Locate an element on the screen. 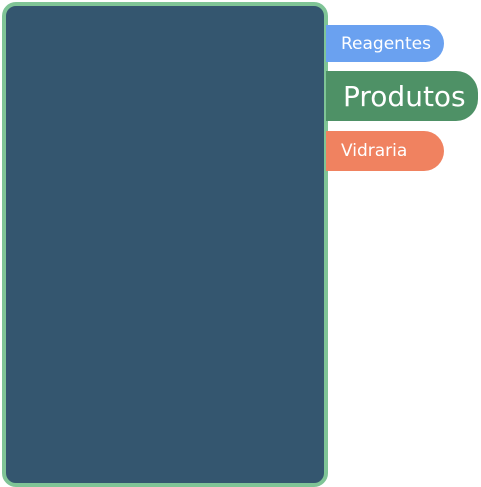  tab-reagentes-label: Reagentes is located at coordinates (386, 43).